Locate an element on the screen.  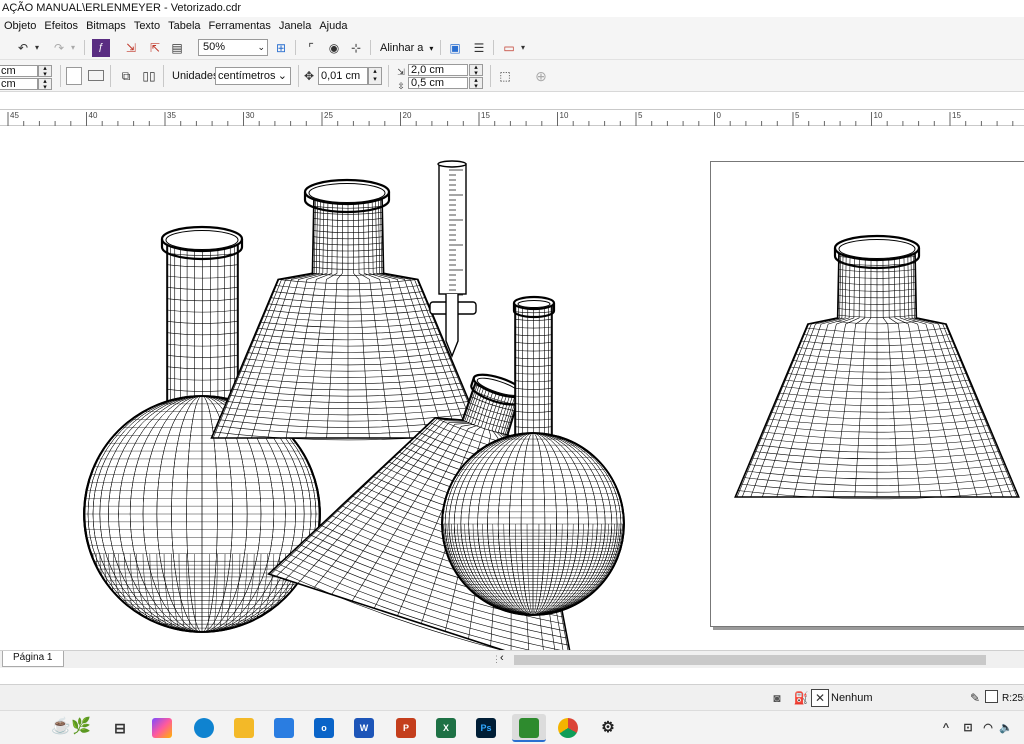
edge-icon is located at coordinates (204, 728).